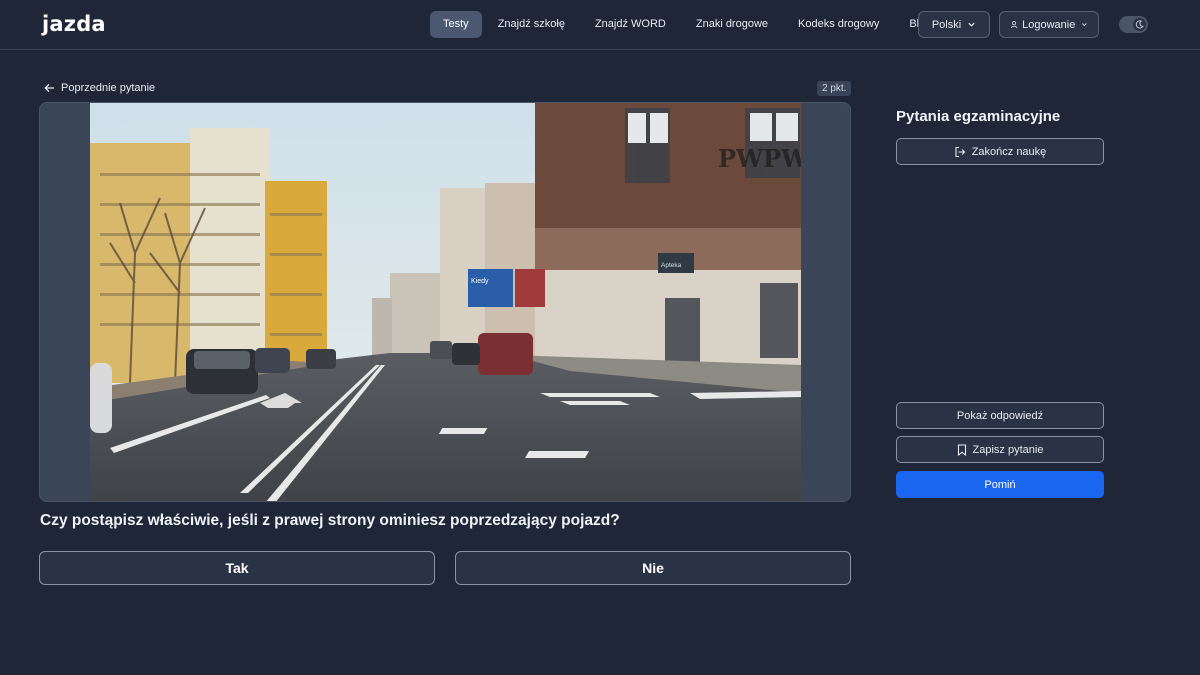 Image resolution: width=1200 pixels, height=675 pixels. I want to click on show-answer-button: Pokaż odpowiedź, so click(1000, 415).